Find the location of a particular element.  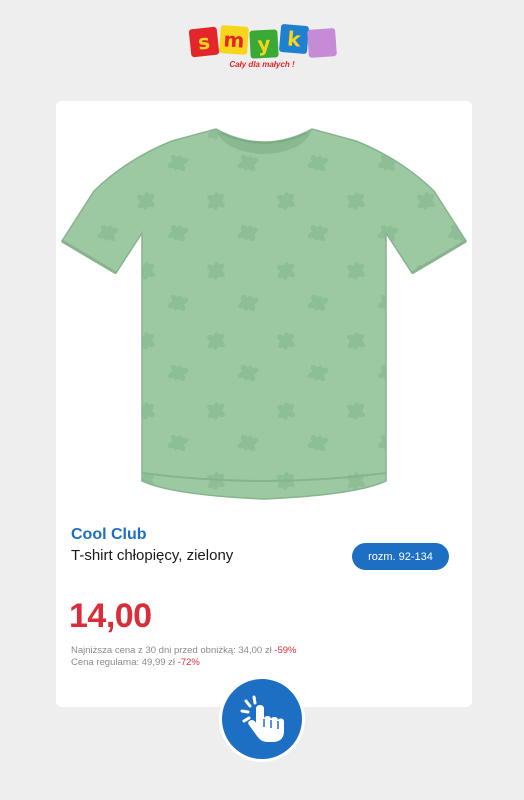

product-brand: Cool Club is located at coordinates (109, 535).